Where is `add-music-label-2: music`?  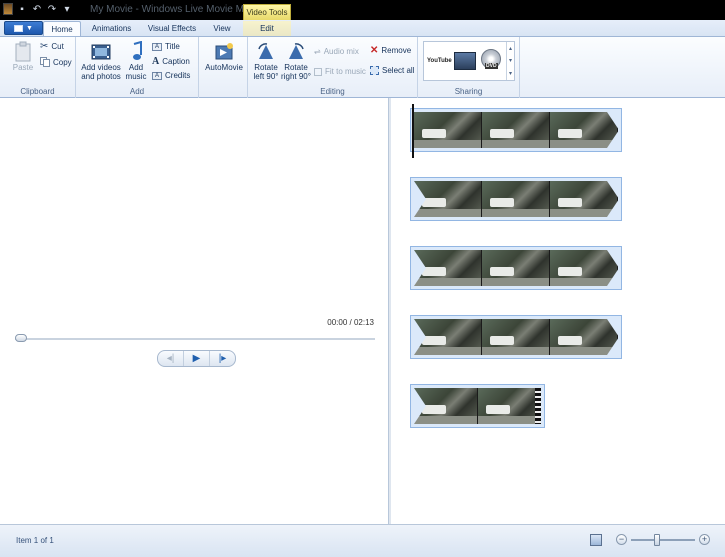
add-music-label-2: music is located at coordinates (136, 76).